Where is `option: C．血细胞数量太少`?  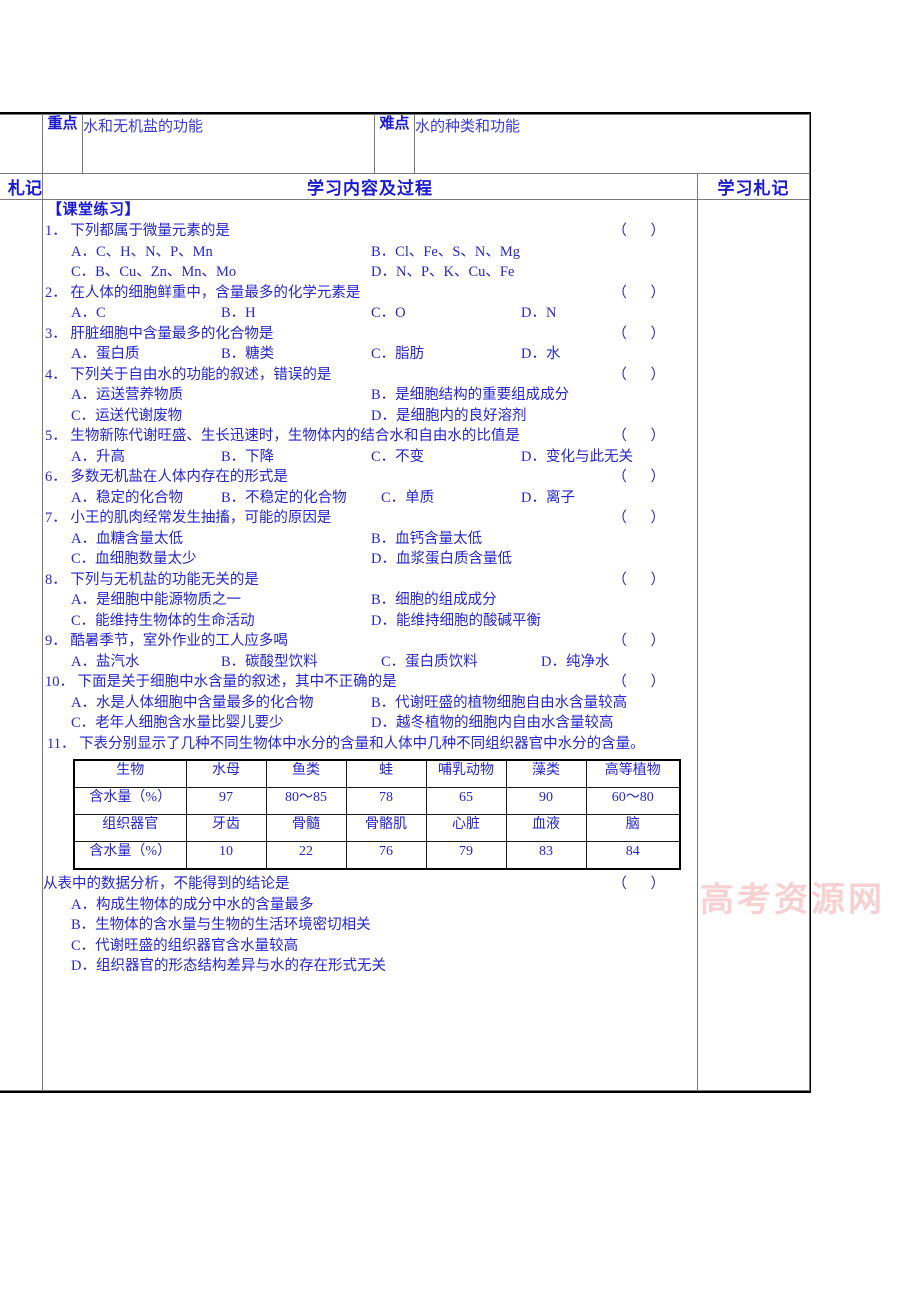
option: C．血细胞数量太少 is located at coordinates (221, 559).